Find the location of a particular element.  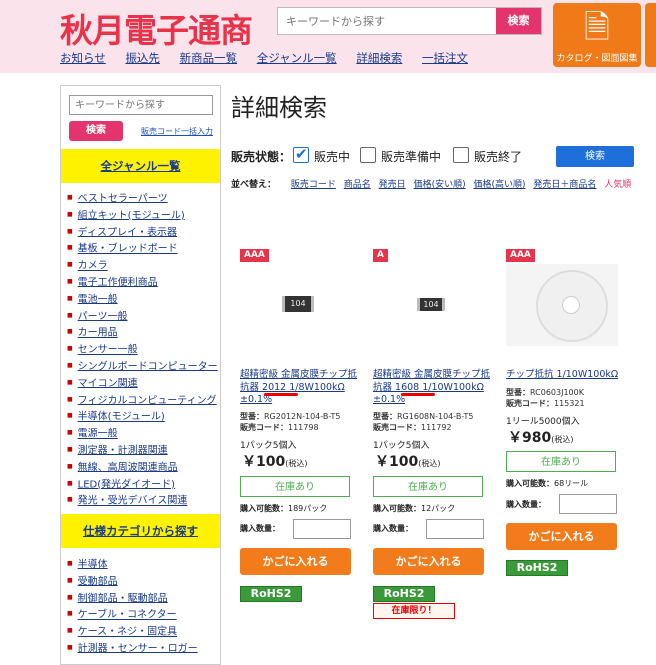

advanced-search-button: 検索 is located at coordinates (595, 156).